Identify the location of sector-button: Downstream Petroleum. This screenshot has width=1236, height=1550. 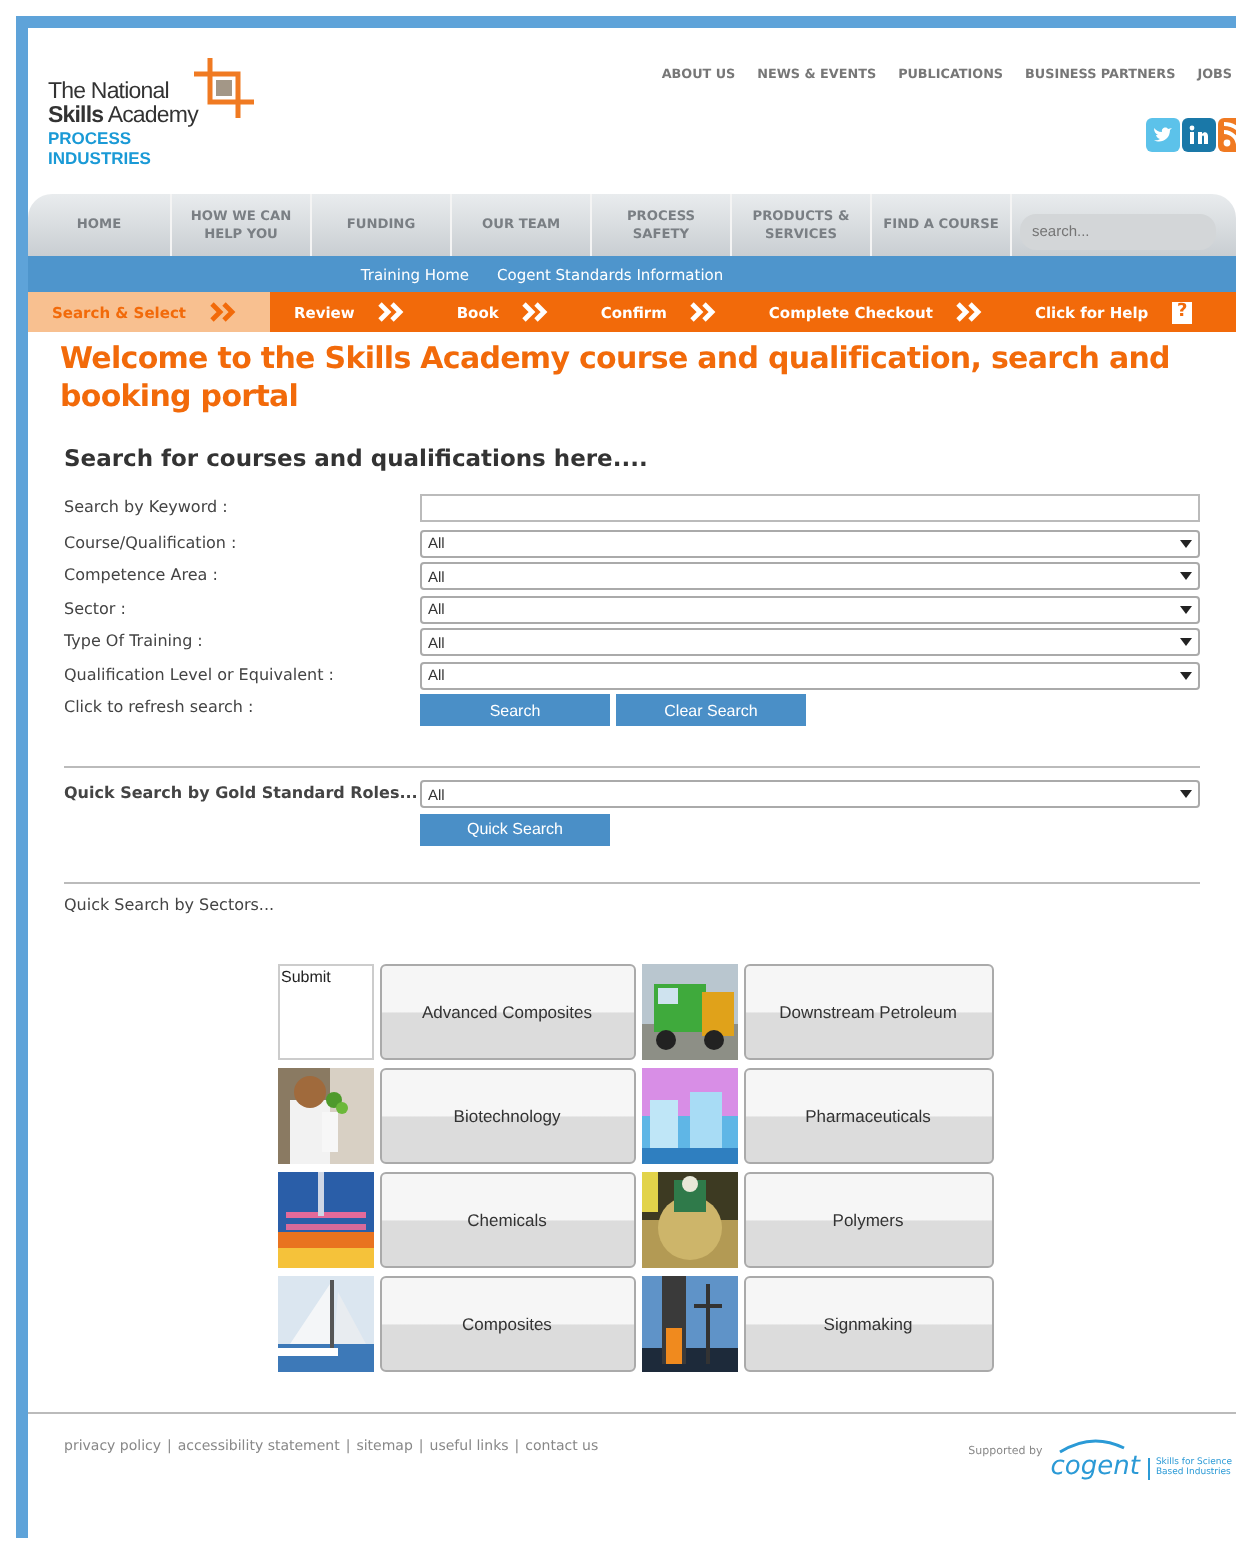
(868, 1011).